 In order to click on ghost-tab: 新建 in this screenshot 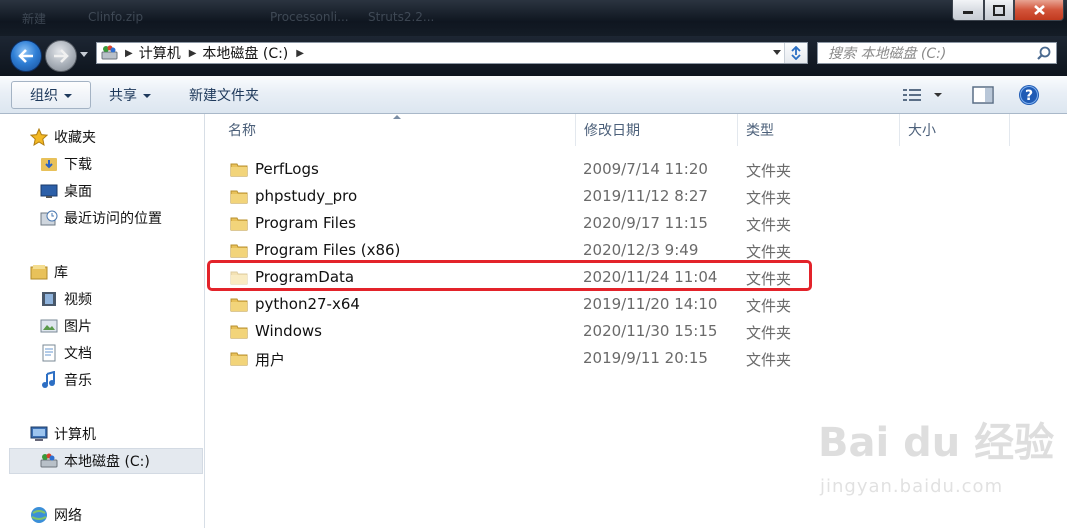, I will do `click(34, 19)`.